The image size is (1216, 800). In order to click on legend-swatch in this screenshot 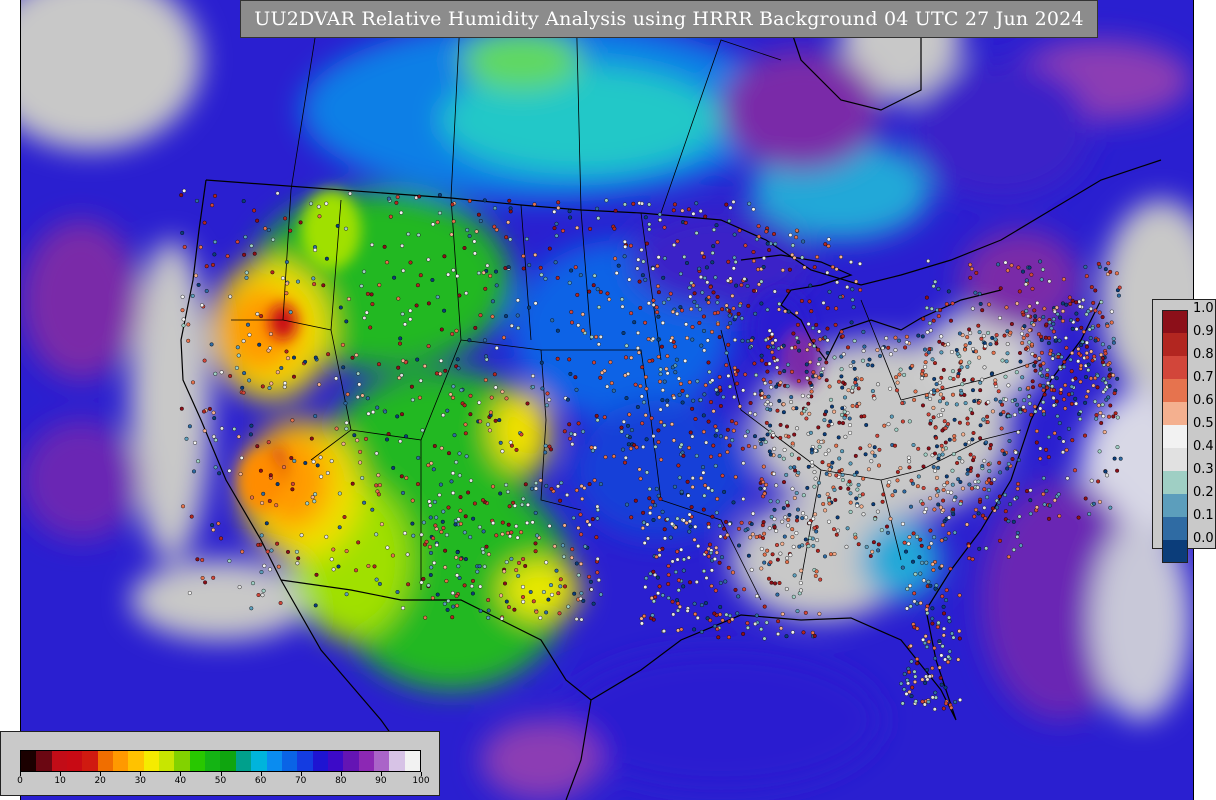, I will do `click(1175, 528)`.